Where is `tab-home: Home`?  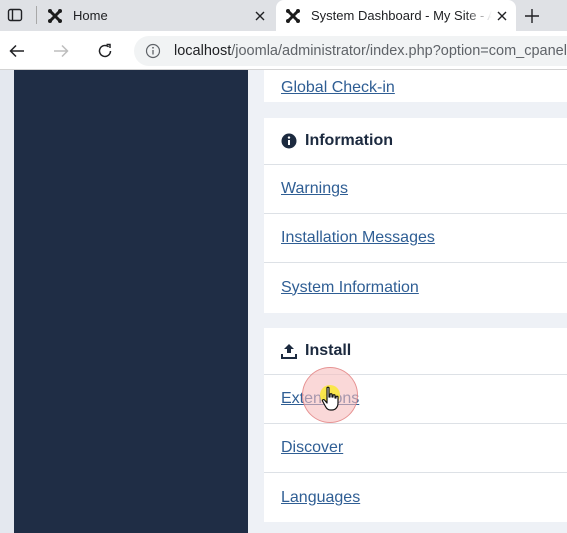
tab-home: Home is located at coordinates (156, 15).